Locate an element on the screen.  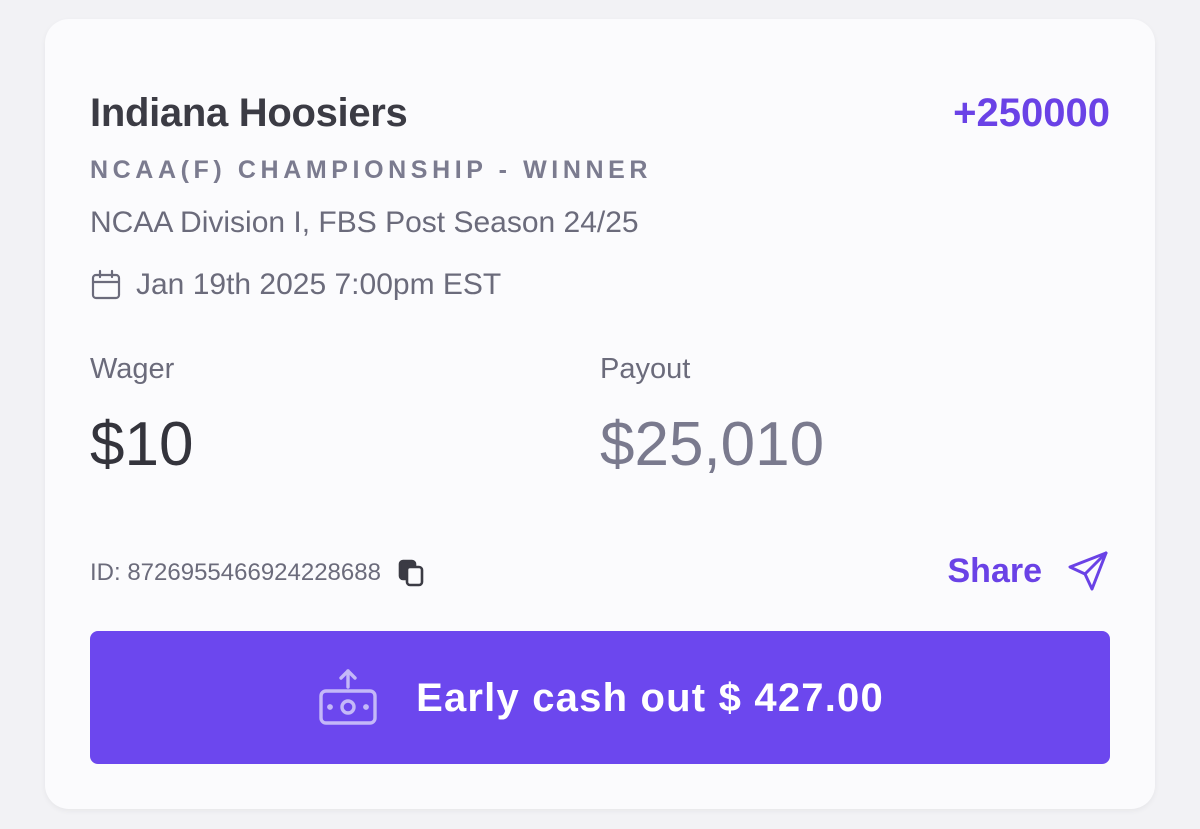
share-label: Share is located at coordinates (995, 571).